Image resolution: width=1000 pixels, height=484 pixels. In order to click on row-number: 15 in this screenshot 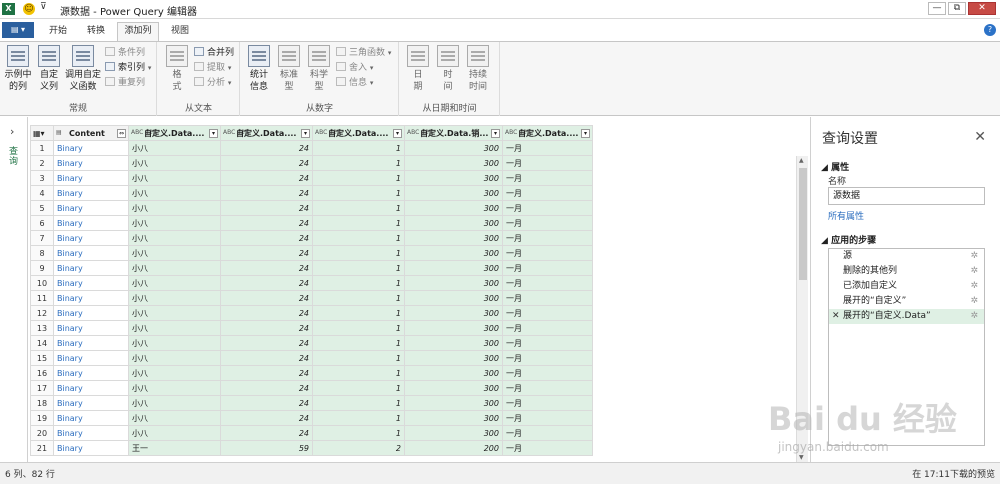, I will do `click(42, 358)`.